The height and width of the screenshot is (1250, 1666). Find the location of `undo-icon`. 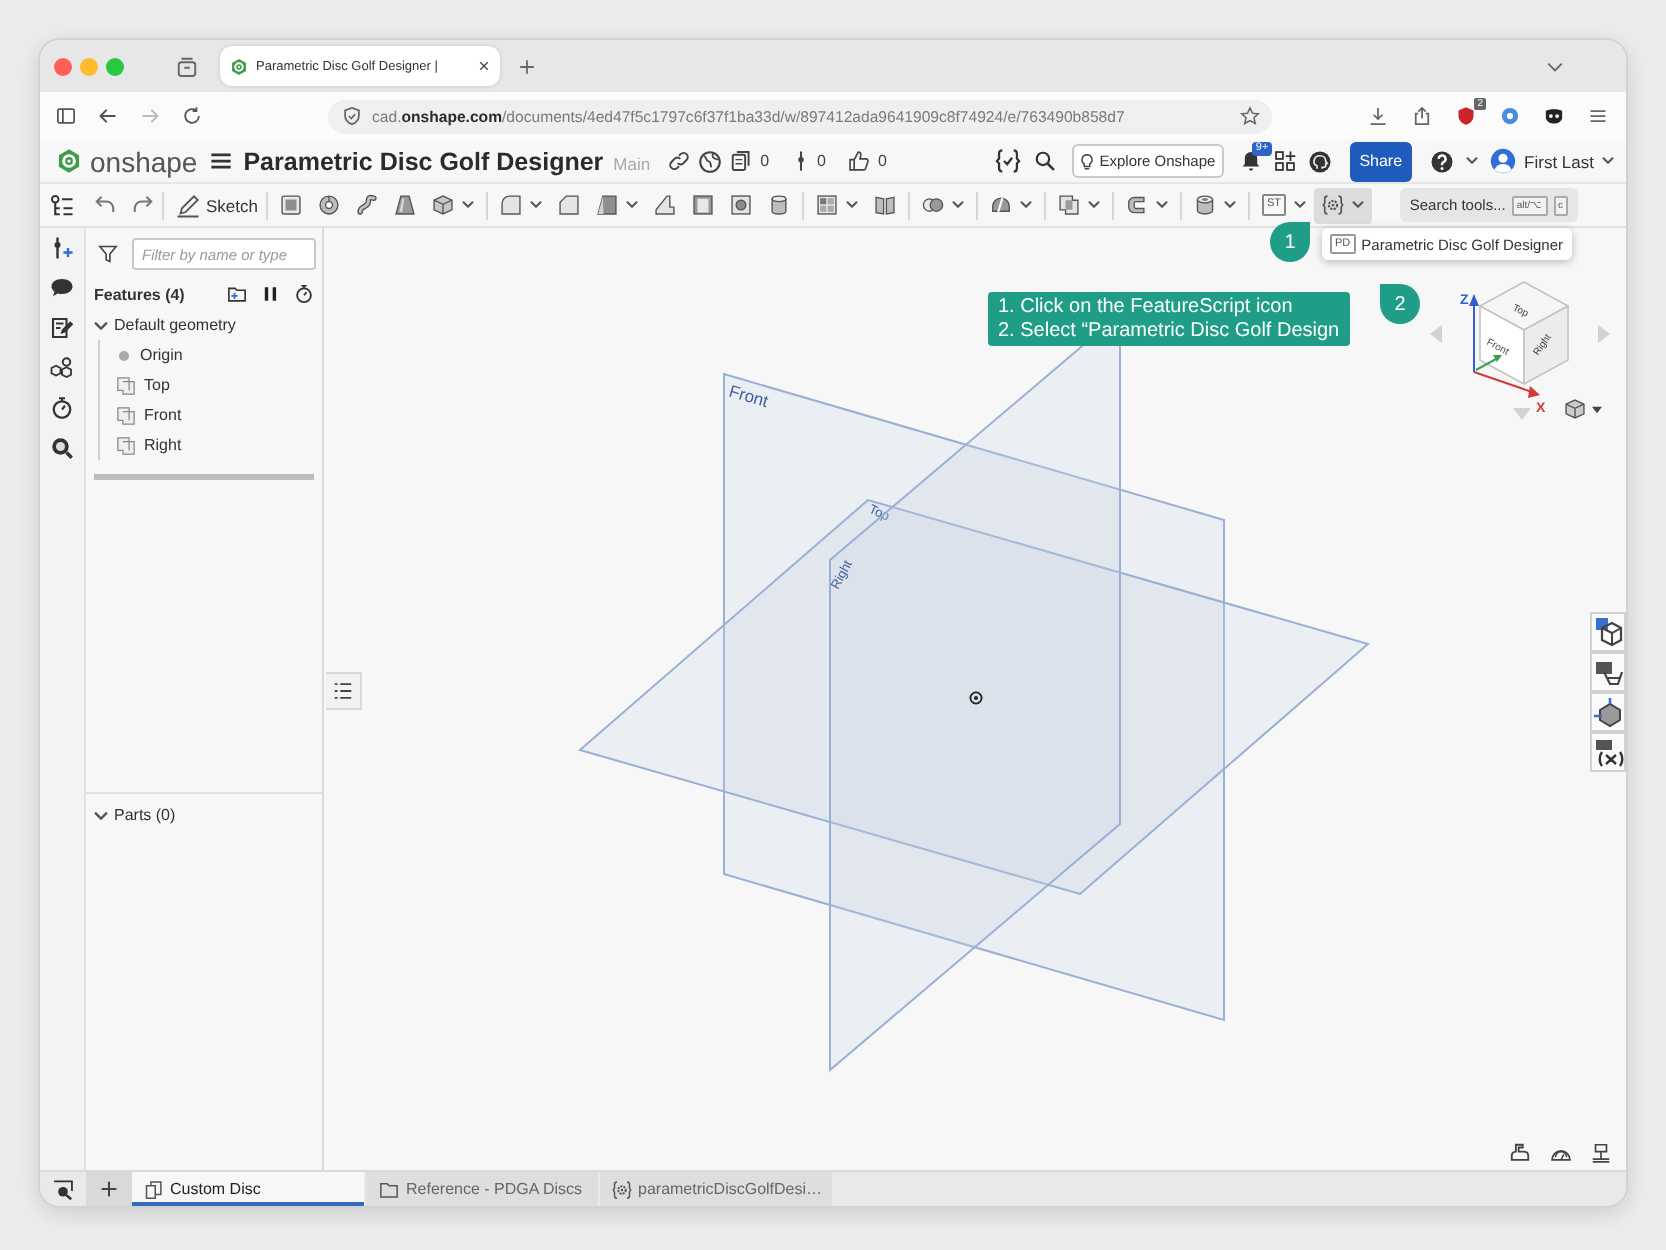

undo-icon is located at coordinates (105, 205).